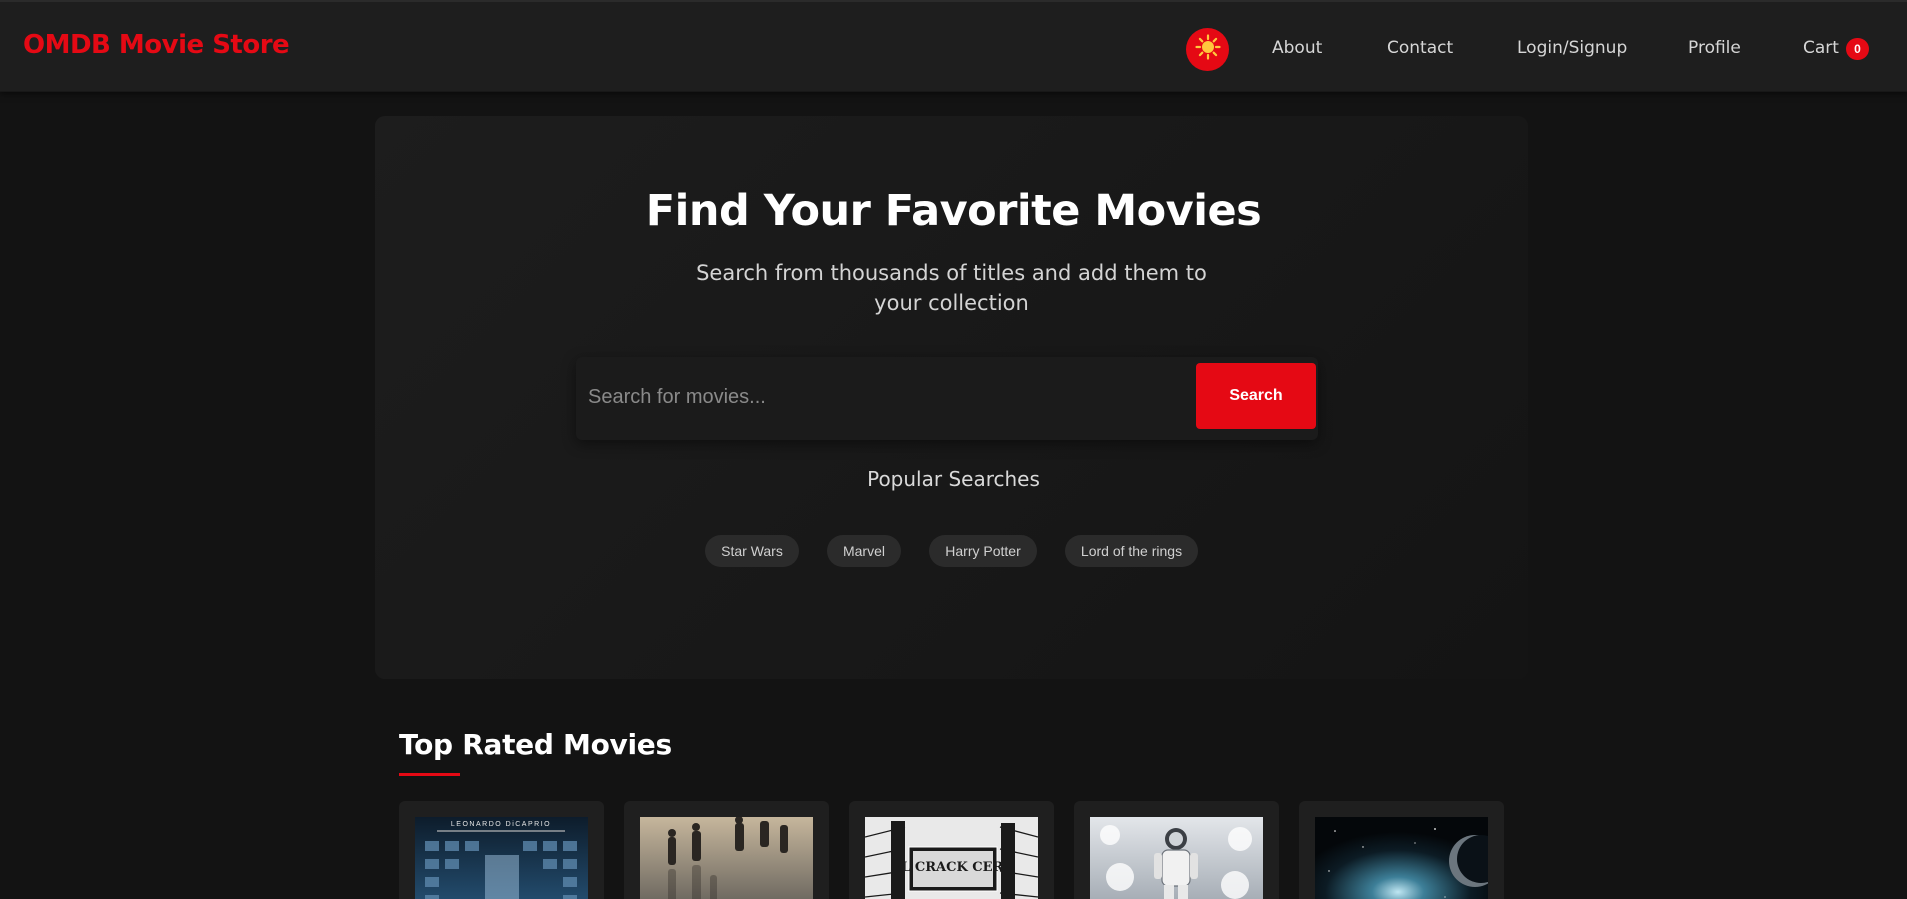 The height and width of the screenshot is (899, 1907). Describe the element at coordinates (952, 867) in the screenshot. I see `poster-text: EL CRACK CERO` at that location.